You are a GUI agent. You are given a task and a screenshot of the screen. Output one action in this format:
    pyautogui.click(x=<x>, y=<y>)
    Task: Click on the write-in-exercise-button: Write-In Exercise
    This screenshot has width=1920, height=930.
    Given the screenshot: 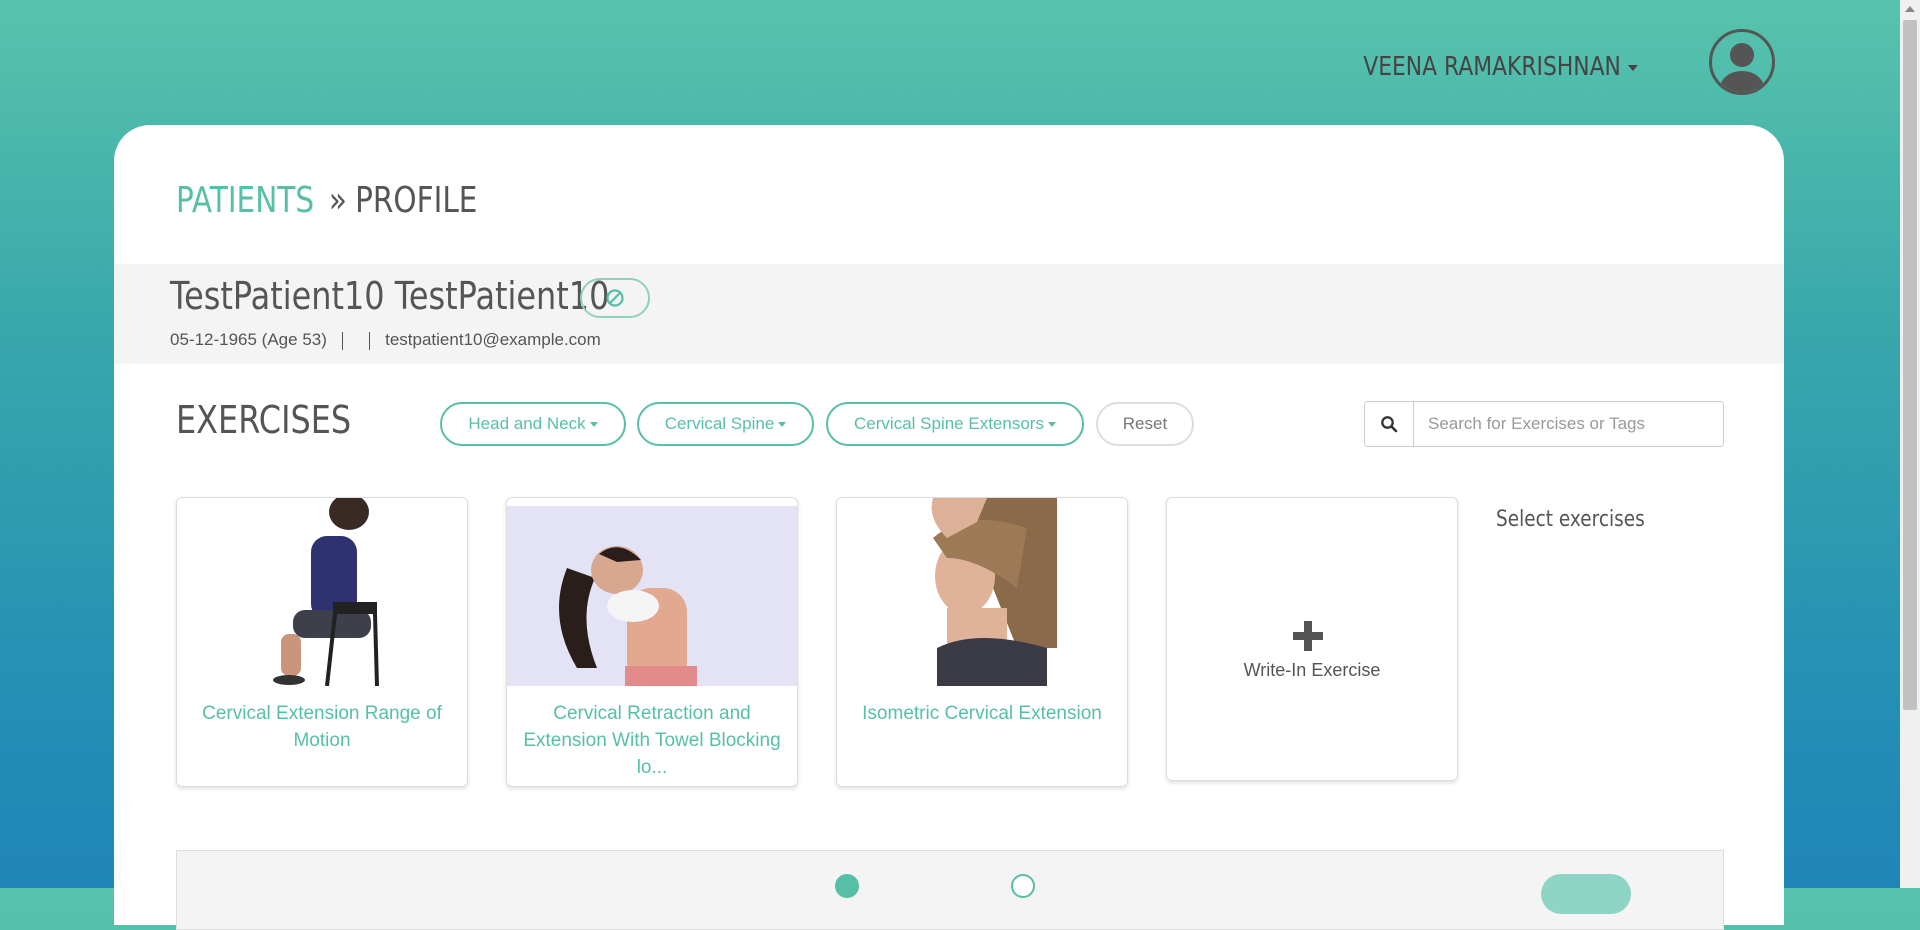 What is the action you would take?
    pyautogui.click(x=1312, y=639)
    